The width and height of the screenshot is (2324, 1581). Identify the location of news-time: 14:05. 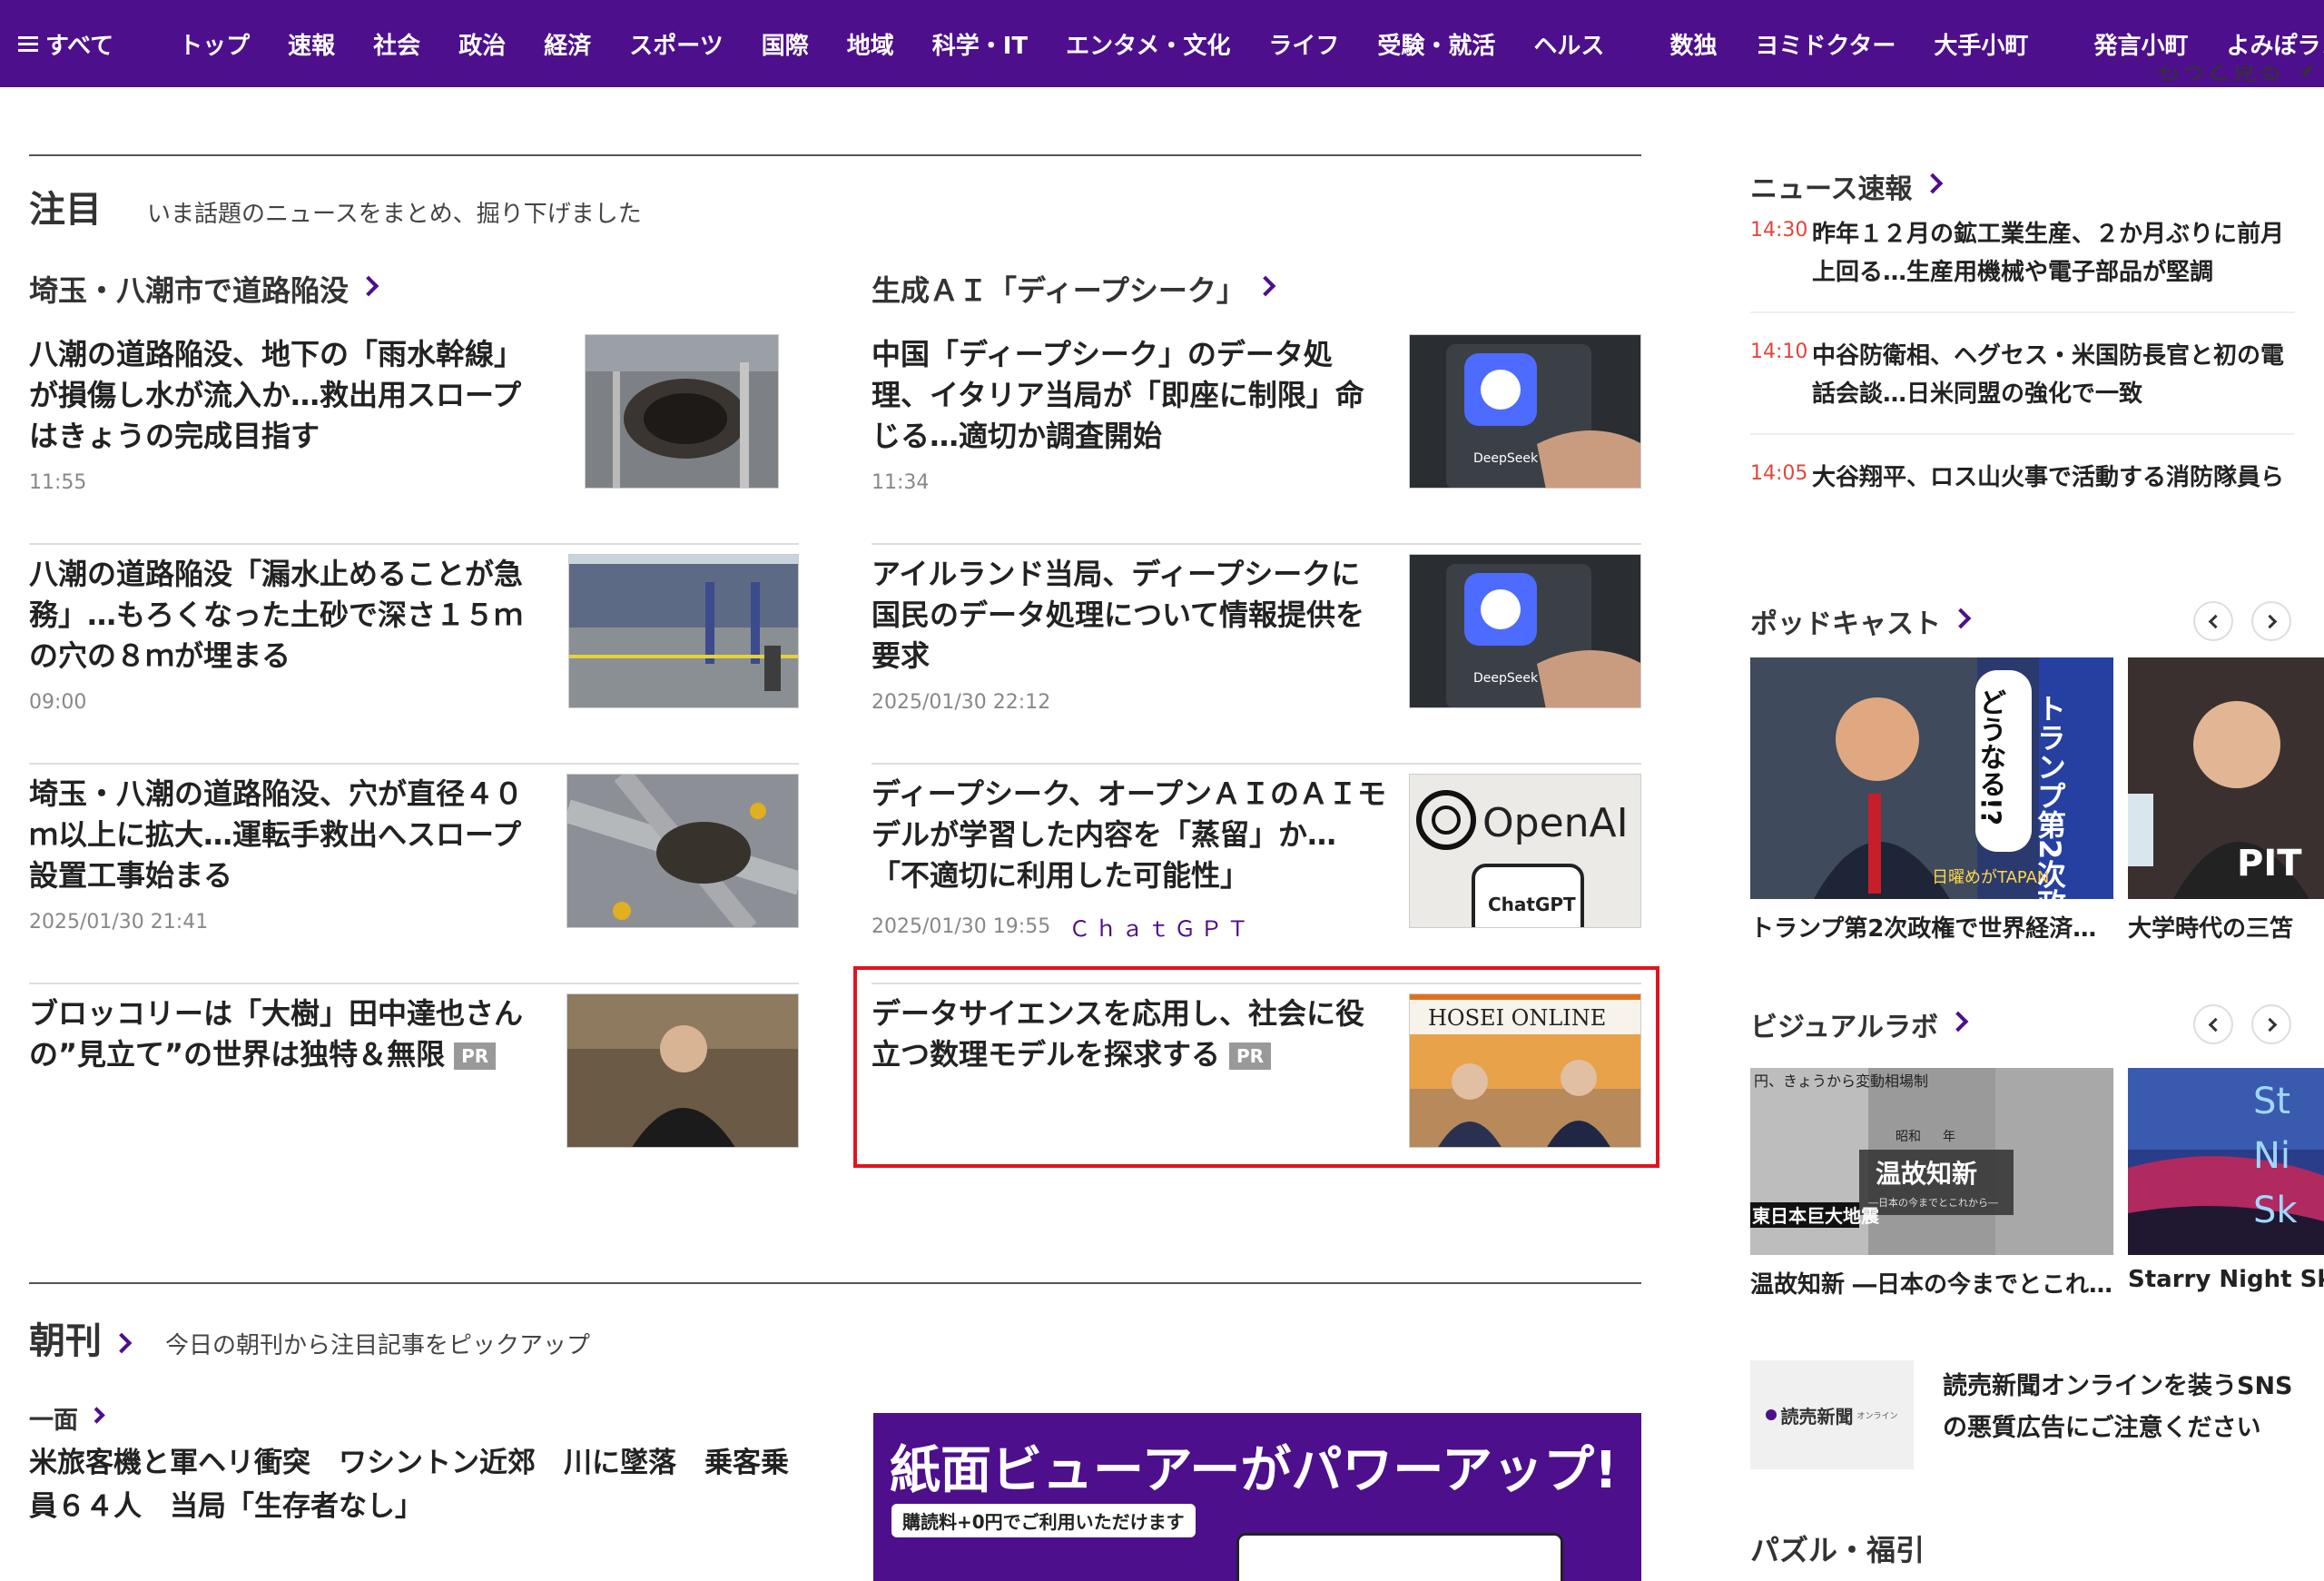
(1779, 474).